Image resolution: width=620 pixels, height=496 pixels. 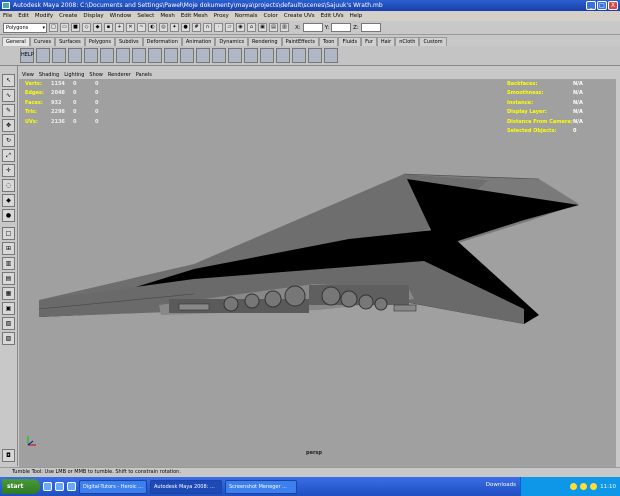 I want to click on spherical-map-icon, so click(x=267, y=55).